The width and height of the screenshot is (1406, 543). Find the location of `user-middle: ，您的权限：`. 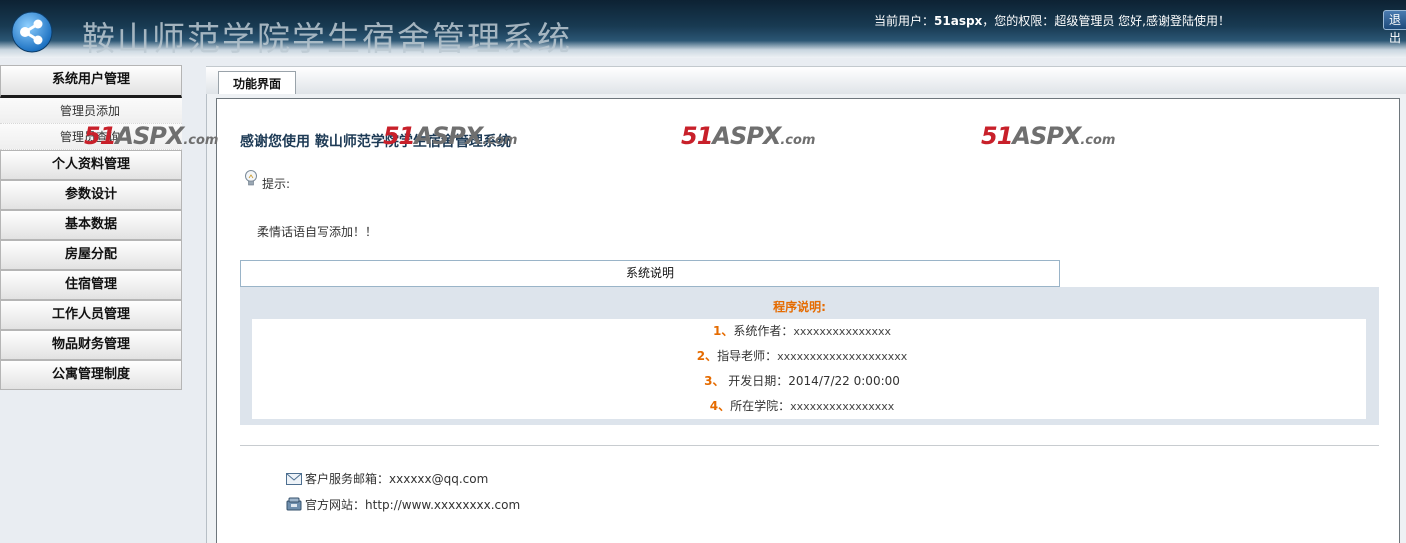

user-middle: ，您的权限： is located at coordinates (1018, 21).